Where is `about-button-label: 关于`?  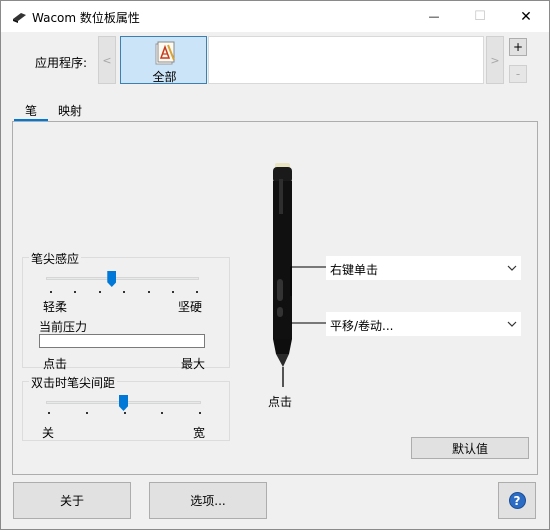
about-button-label: 关于 is located at coordinates (71, 501).